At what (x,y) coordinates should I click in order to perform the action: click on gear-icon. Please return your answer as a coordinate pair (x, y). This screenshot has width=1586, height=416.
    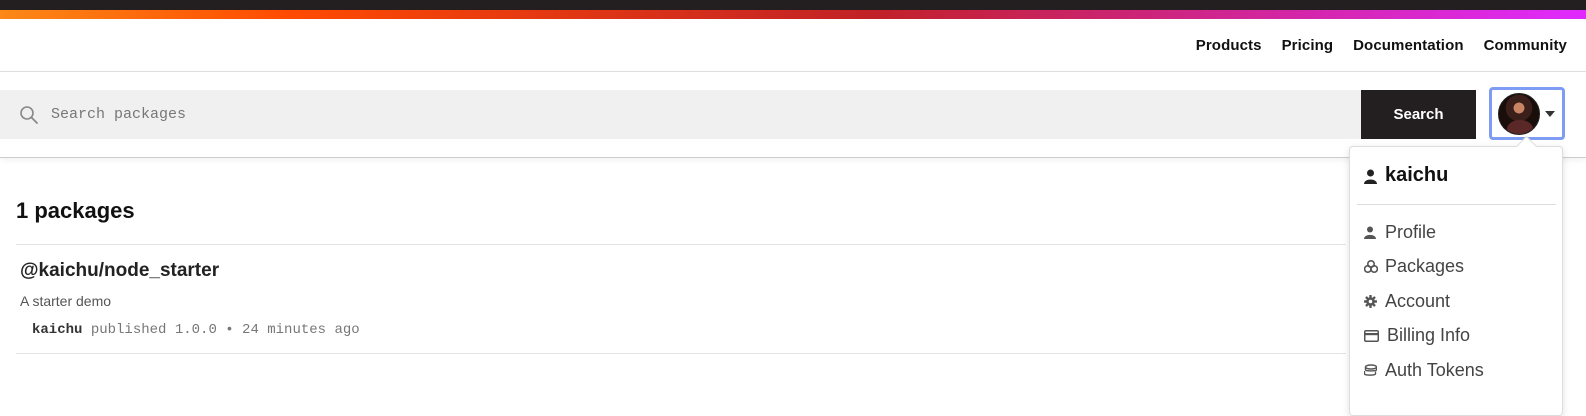
    Looking at the image, I should click on (1370, 301).